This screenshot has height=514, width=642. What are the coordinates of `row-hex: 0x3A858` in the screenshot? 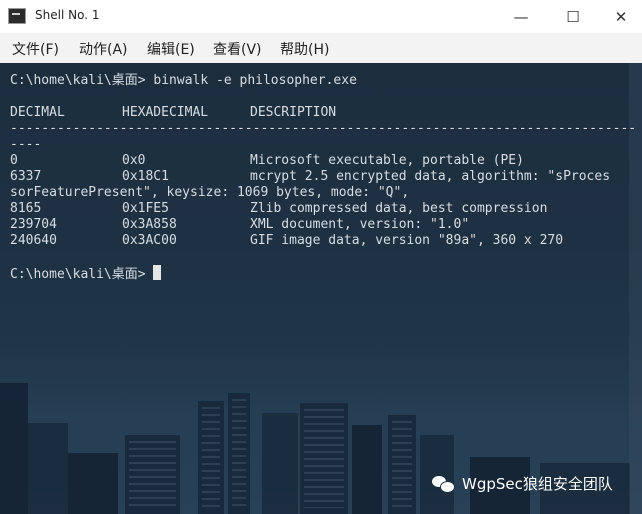 It's located at (149, 224).